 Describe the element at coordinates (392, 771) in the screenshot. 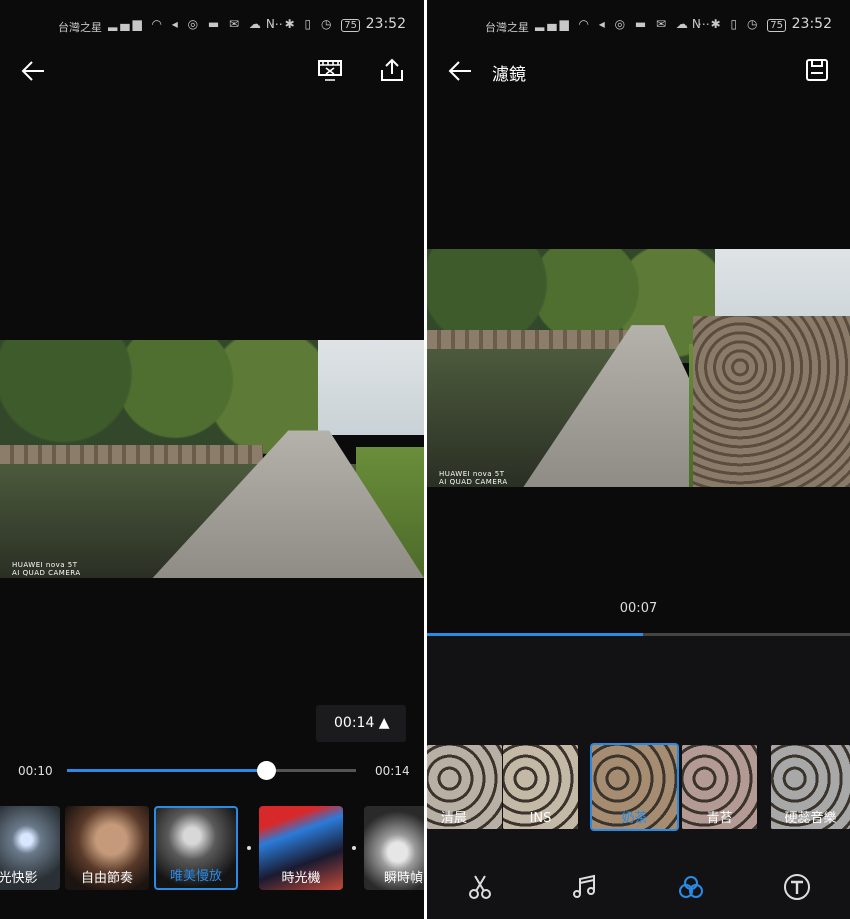

I see `scrub-end-time: 00:14` at that location.